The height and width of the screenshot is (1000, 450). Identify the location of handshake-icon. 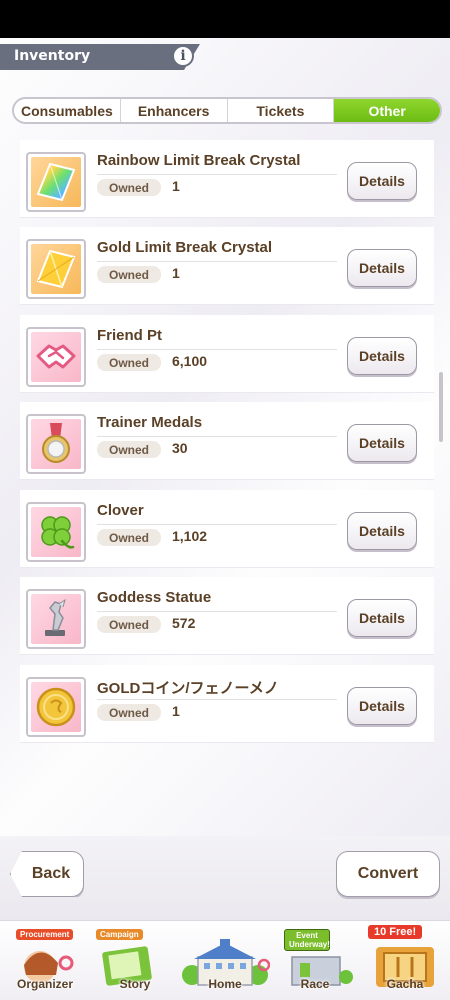
(56, 356).